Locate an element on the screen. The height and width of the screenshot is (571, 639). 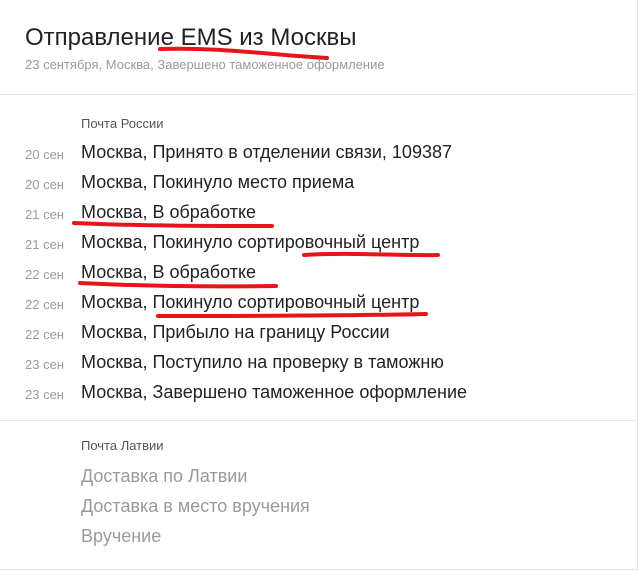
tracking-event: 22 сен Москва, В обработке is located at coordinates (300, 275).